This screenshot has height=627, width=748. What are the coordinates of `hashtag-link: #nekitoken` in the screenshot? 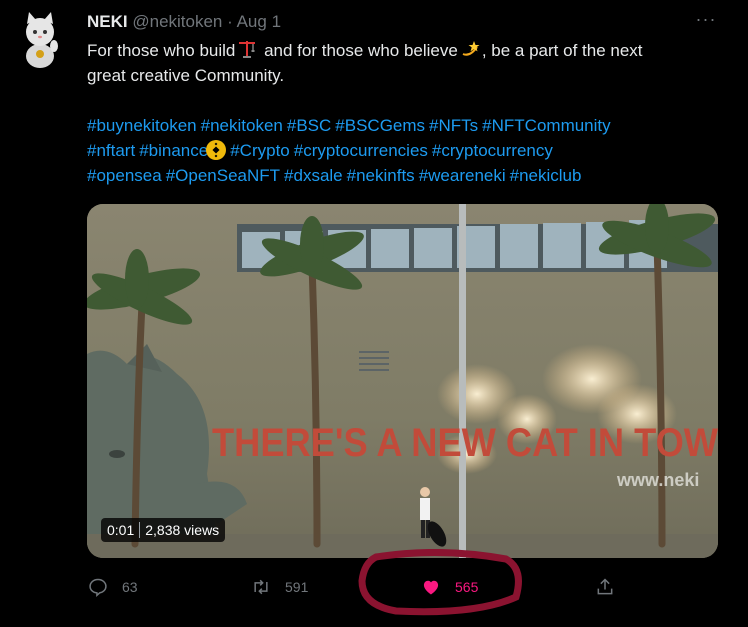 It's located at (242, 125).